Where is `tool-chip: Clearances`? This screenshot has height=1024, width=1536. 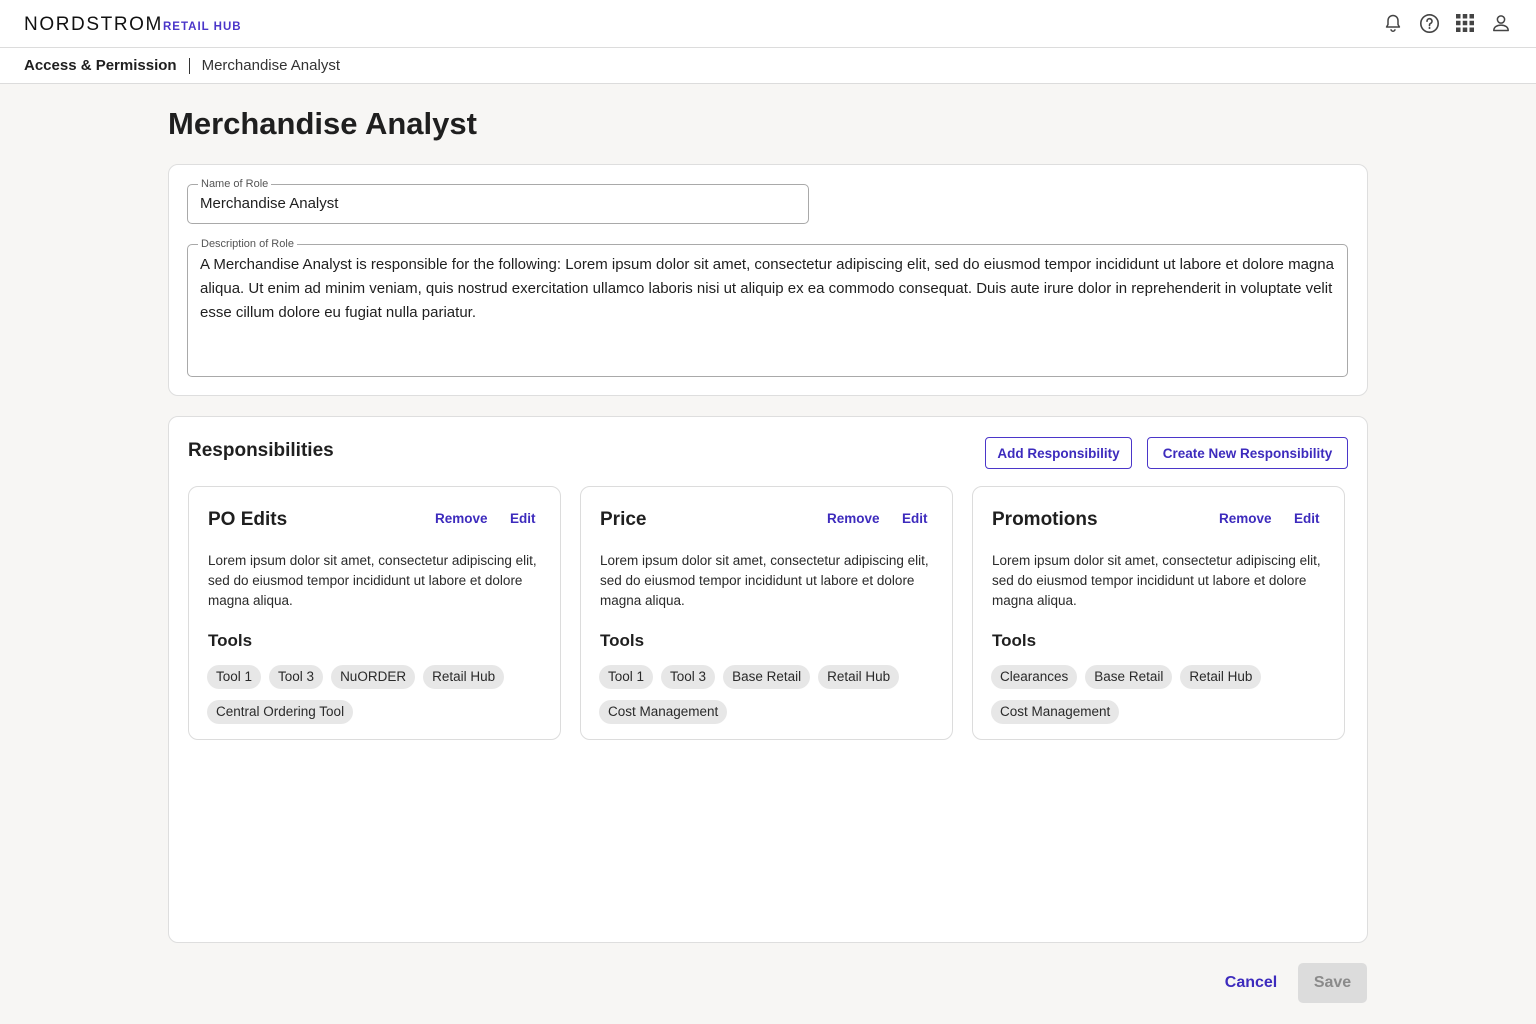 tool-chip: Clearances is located at coordinates (1034, 677).